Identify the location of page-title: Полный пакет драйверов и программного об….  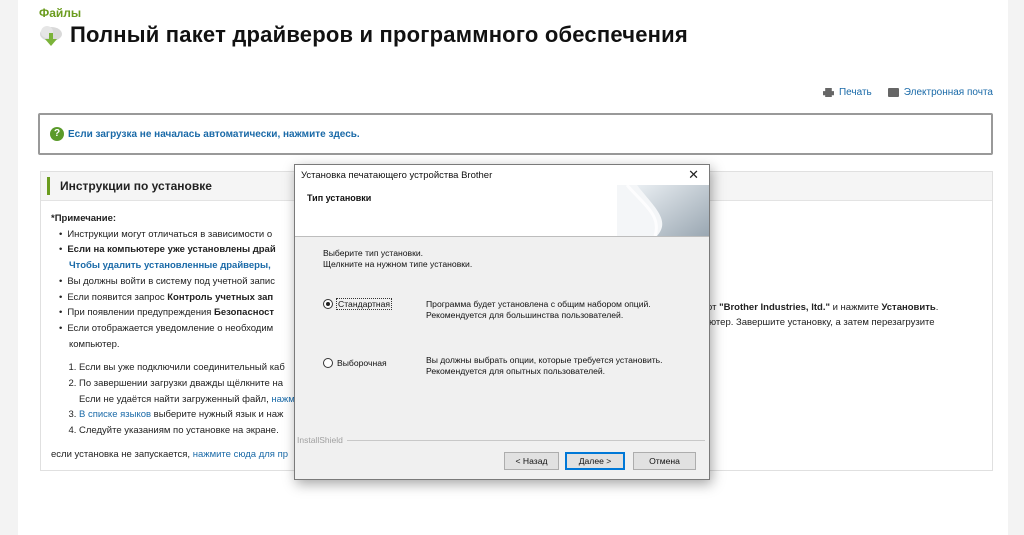
(379, 34).